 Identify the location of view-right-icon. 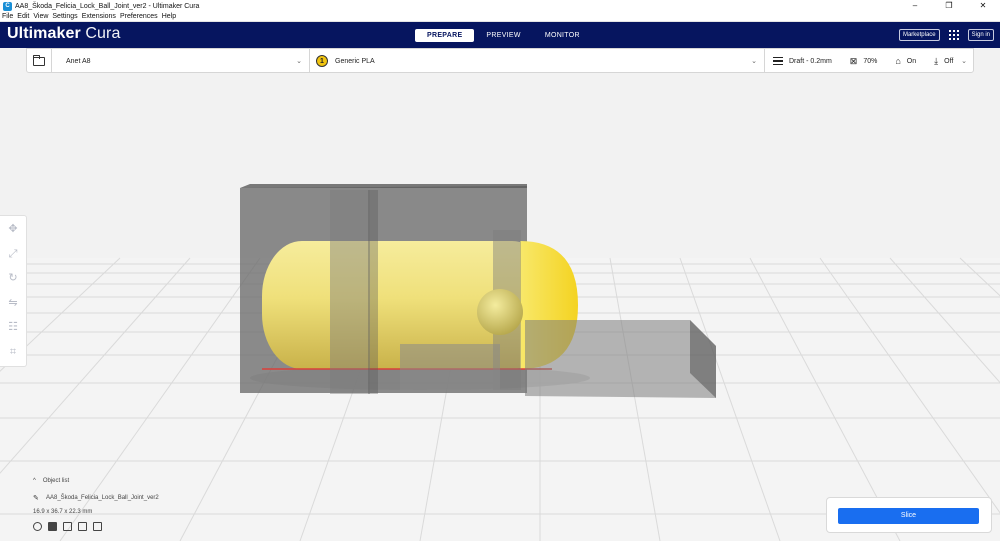
(97, 526).